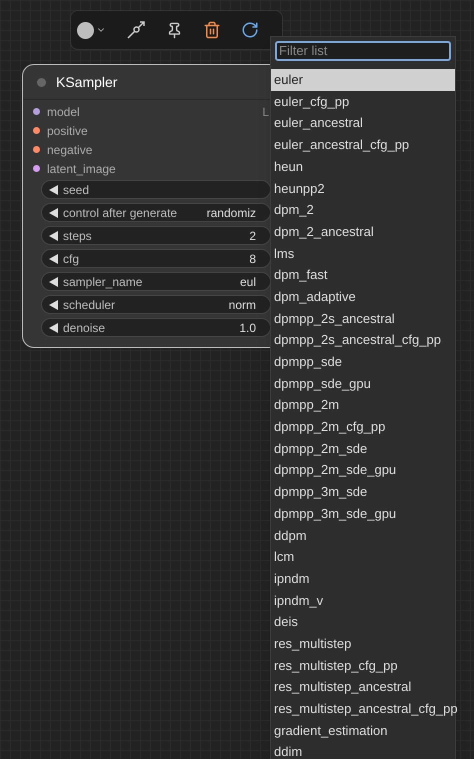 The image size is (474, 759). I want to click on dropdown-item: dpmpp_2m_cfg_pp, so click(363, 427).